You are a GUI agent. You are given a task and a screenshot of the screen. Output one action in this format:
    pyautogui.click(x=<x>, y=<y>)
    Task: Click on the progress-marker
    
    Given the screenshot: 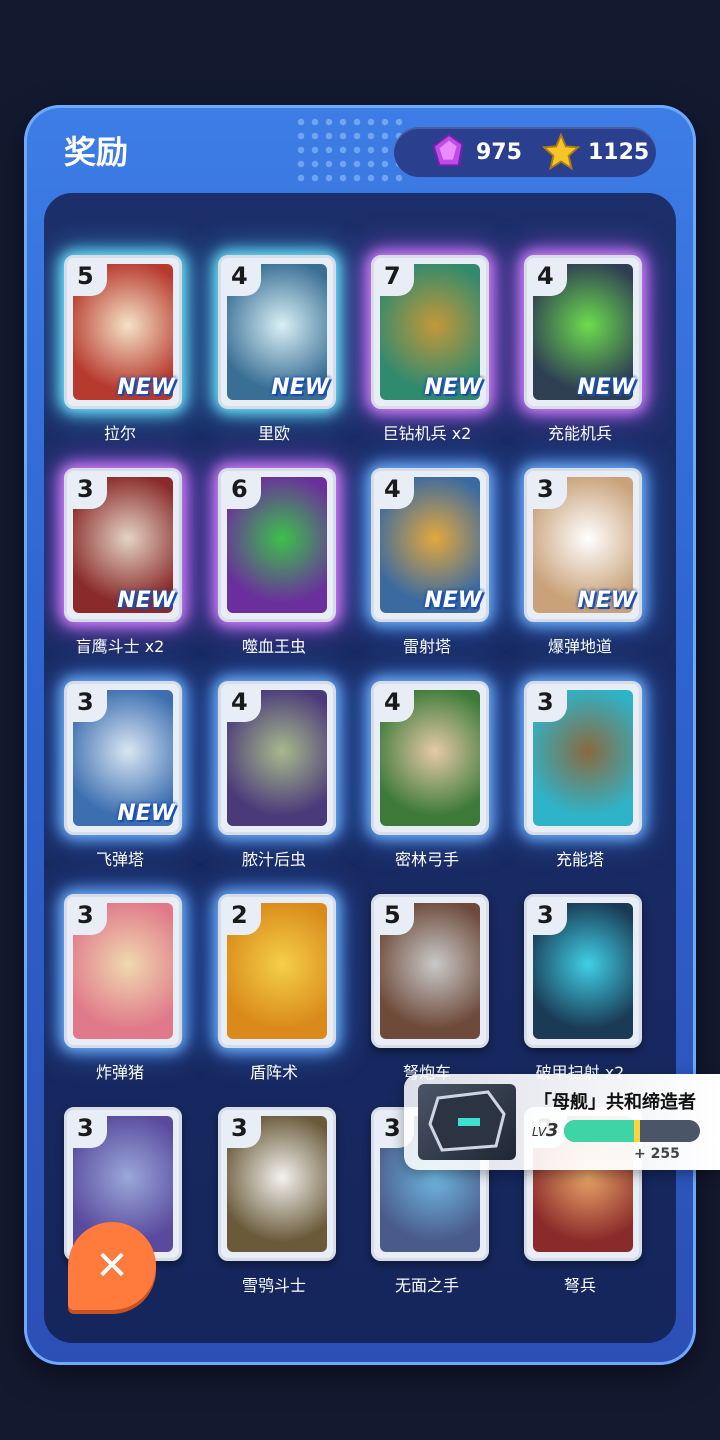 What is the action you would take?
    pyautogui.click(x=637, y=1131)
    